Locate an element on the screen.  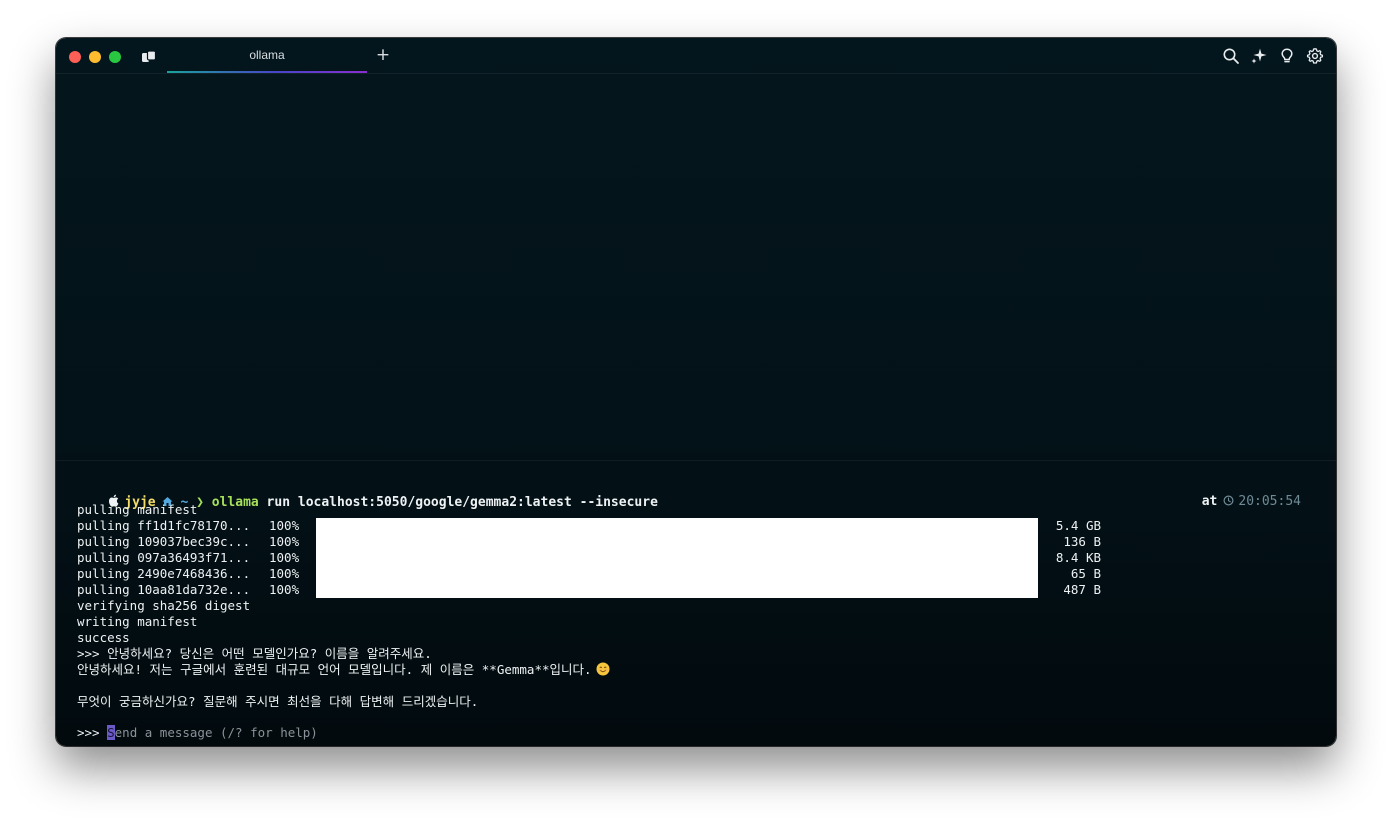
prompt-timestamp: at 20:05:54 is located at coordinates (1235, 502).